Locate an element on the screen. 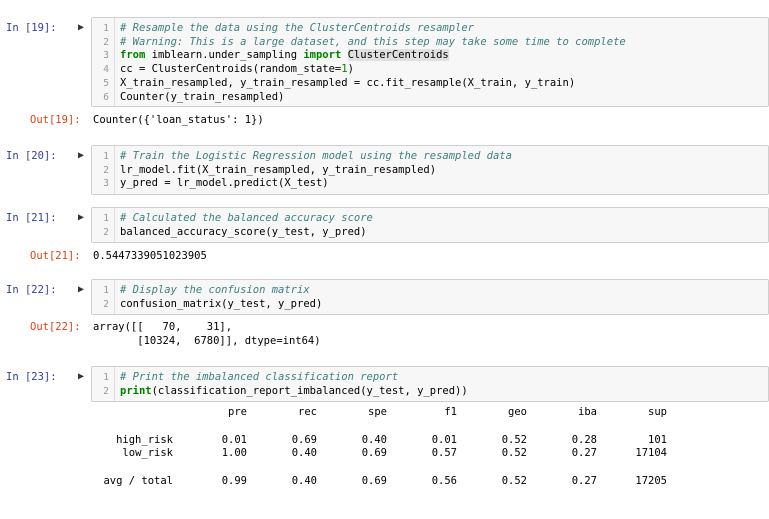 This screenshot has width=769, height=519. cell-output: Counter({'loan_status': 1}) is located at coordinates (178, 120).